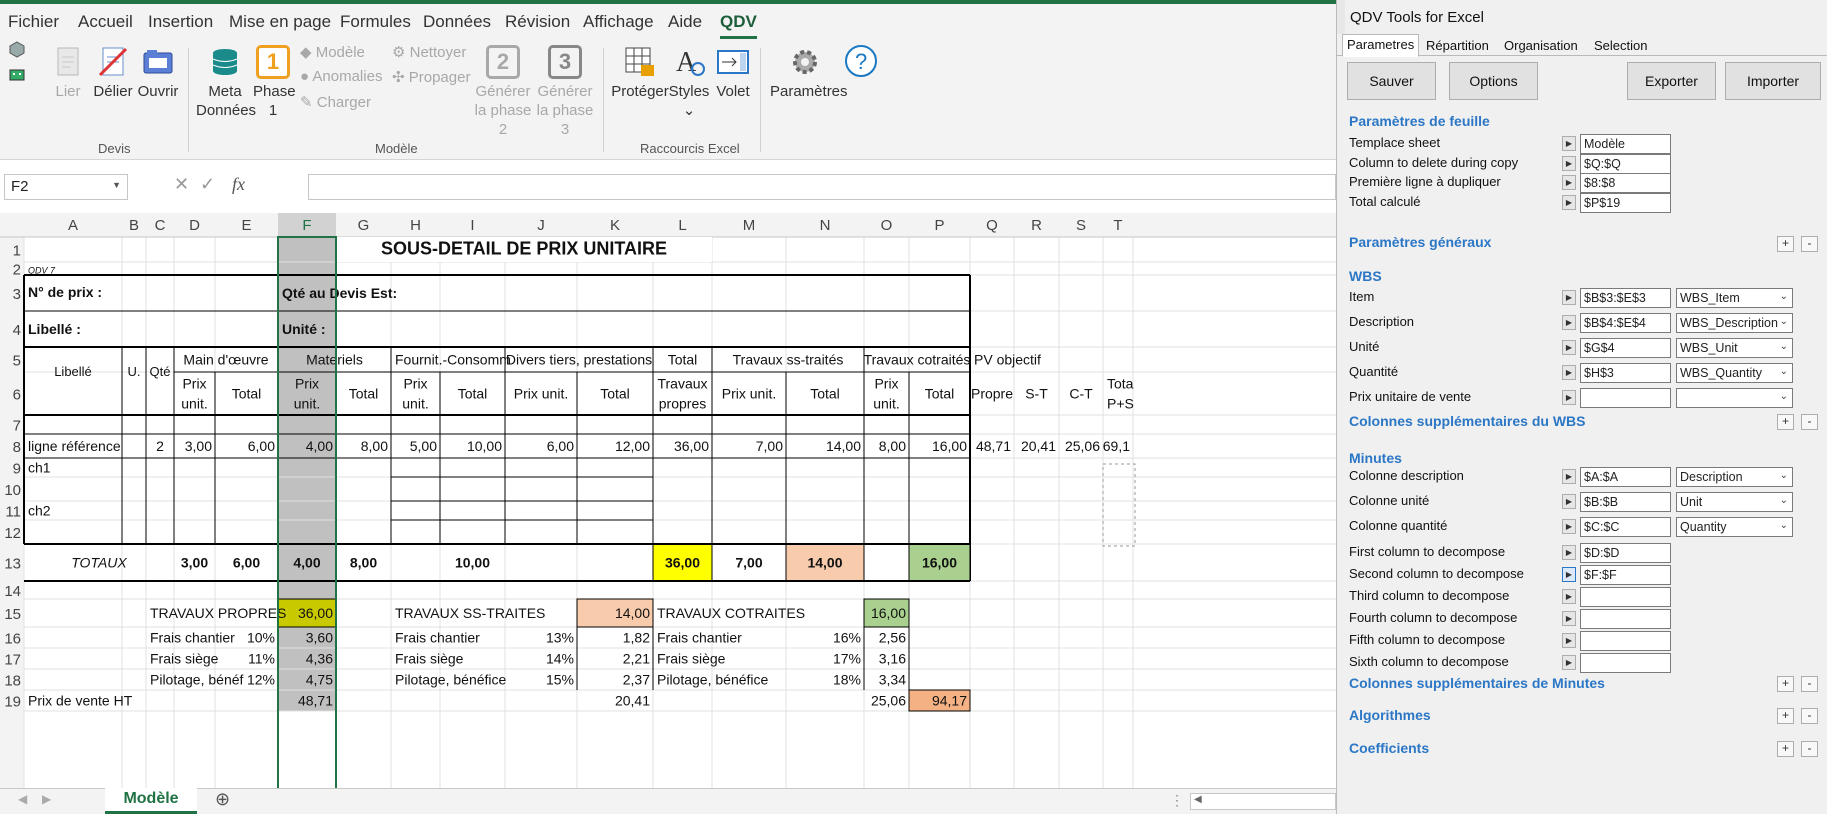 This screenshot has height=814, width=1827. What do you see at coordinates (1625, 202) in the screenshot?
I see `field-input: $P$19` at bounding box center [1625, 202].